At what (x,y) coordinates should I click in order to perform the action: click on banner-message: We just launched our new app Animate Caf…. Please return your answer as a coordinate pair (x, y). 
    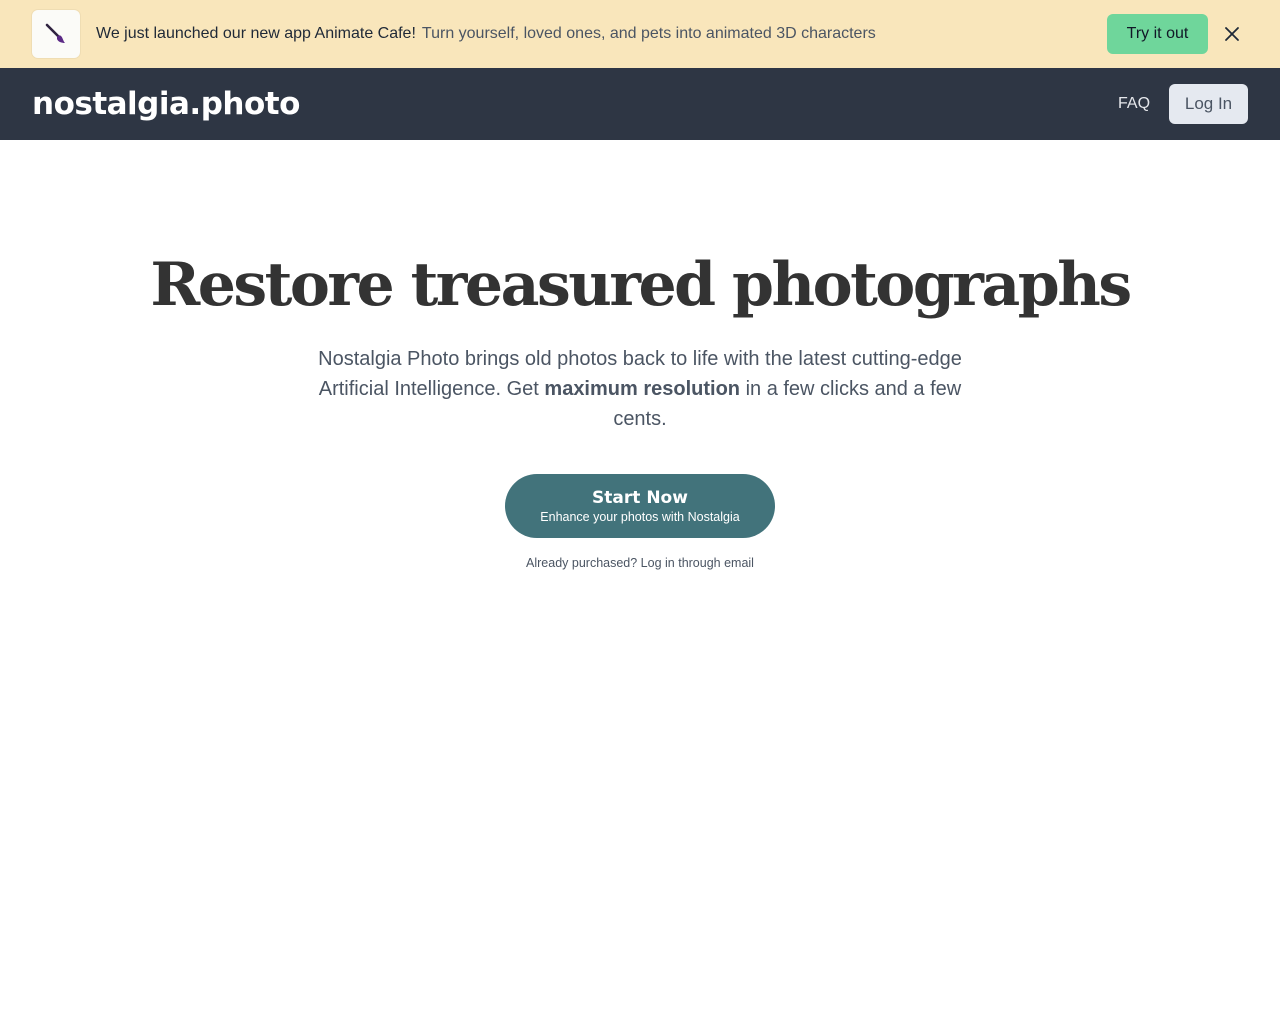
    Looking at the image, I should click on (486, 34).